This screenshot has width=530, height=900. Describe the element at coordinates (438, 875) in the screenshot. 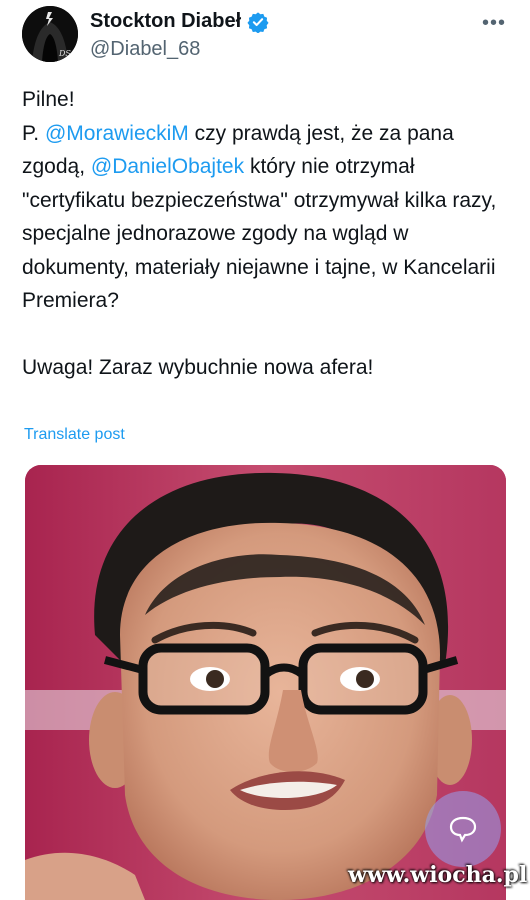

I see `watermark: www.wiocha.pl` at that location.